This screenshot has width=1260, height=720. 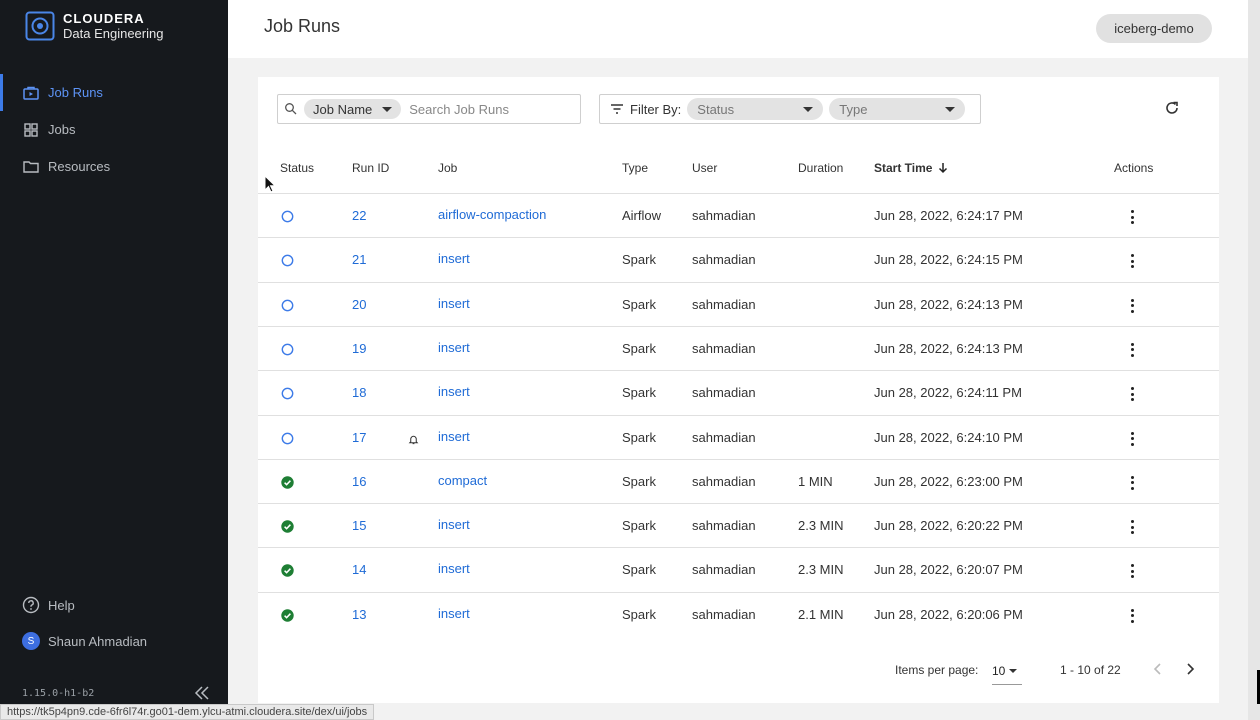 What do you see at coordinates (943, 168) in the screenshot?
I see `sort-descending-icon` at bounding box center [943, 168].